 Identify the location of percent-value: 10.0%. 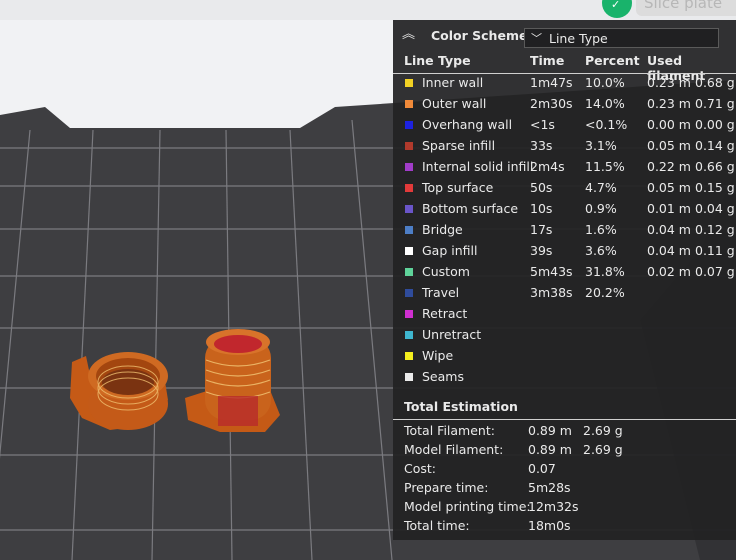
(605, 82).